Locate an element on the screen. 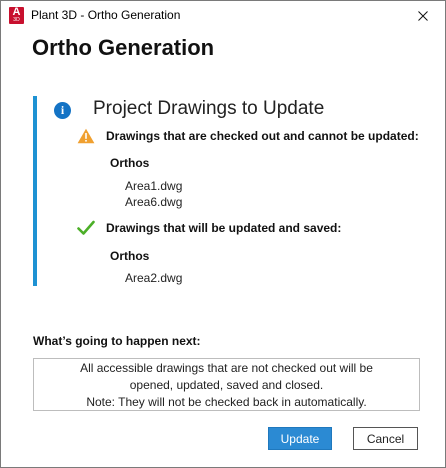 The height and width of the screenshot is (468, 446). title-bar: A 3D Plant 3D - Ortho Generation is located at coordinates (223, 15).